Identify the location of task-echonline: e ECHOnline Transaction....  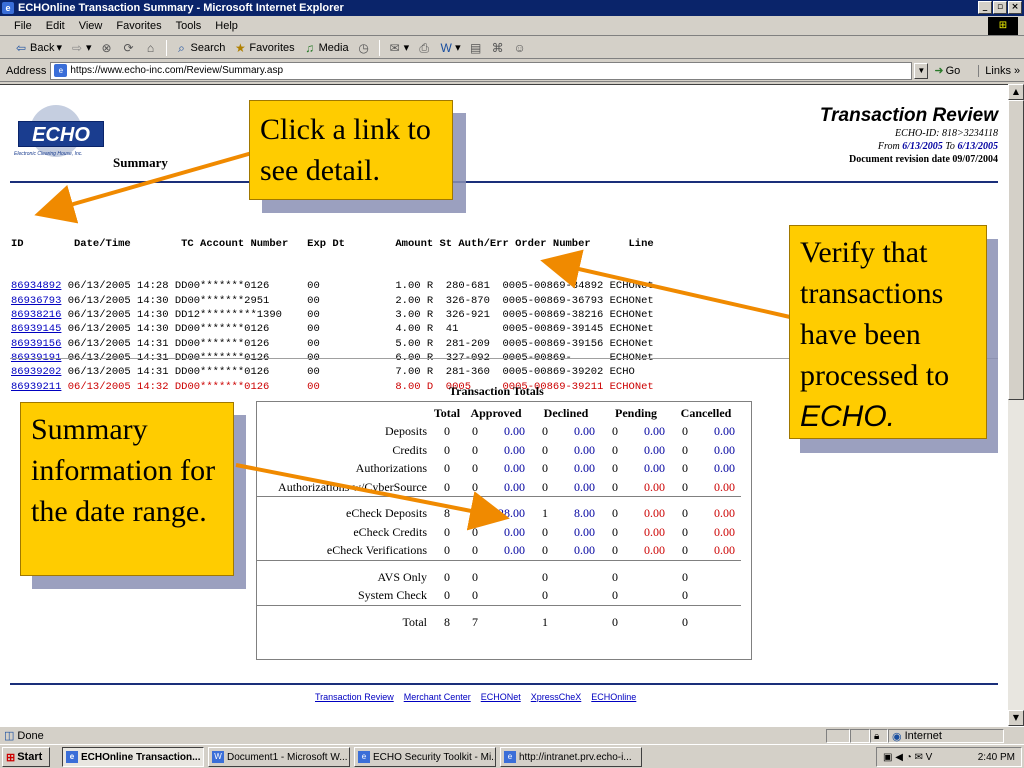
(133, 757).